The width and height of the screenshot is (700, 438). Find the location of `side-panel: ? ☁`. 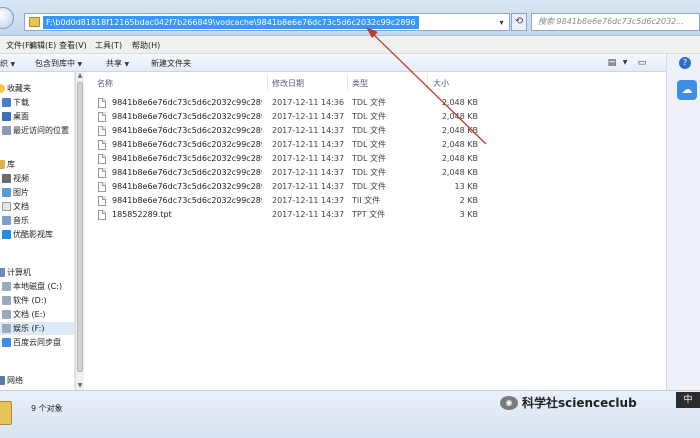

side-panel: ? ☁ is located at coordinates (683, 222).